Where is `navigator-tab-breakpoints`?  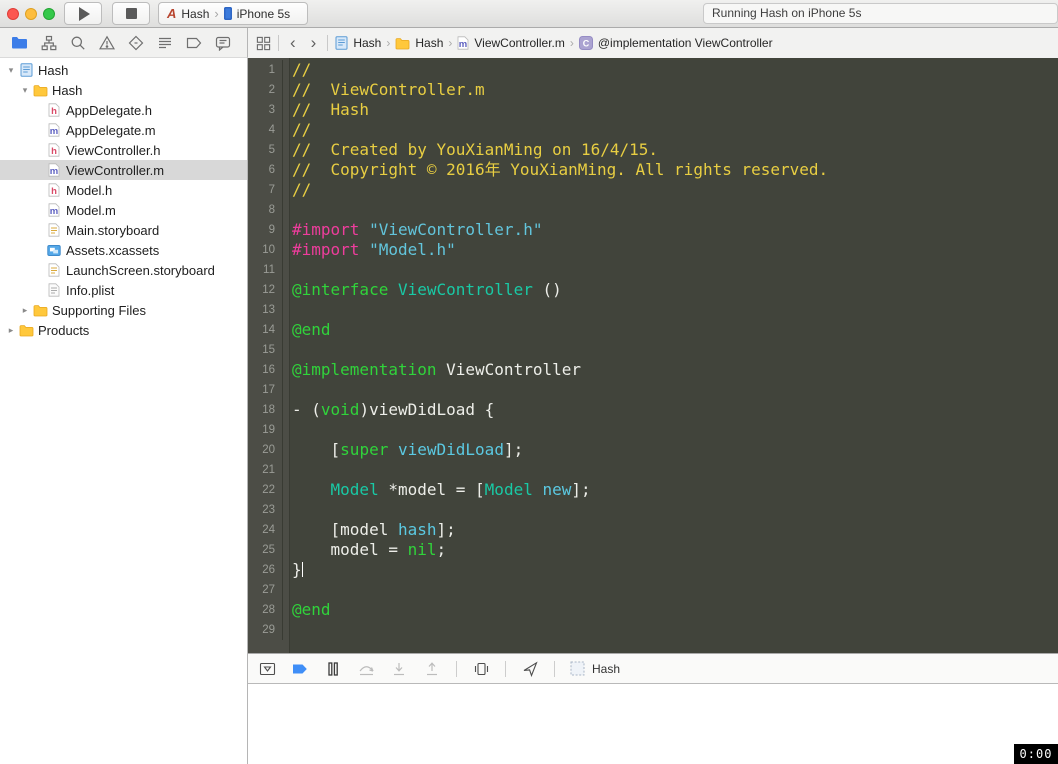
navigator-tab-breakpoints is located at coordinates (193, 43).